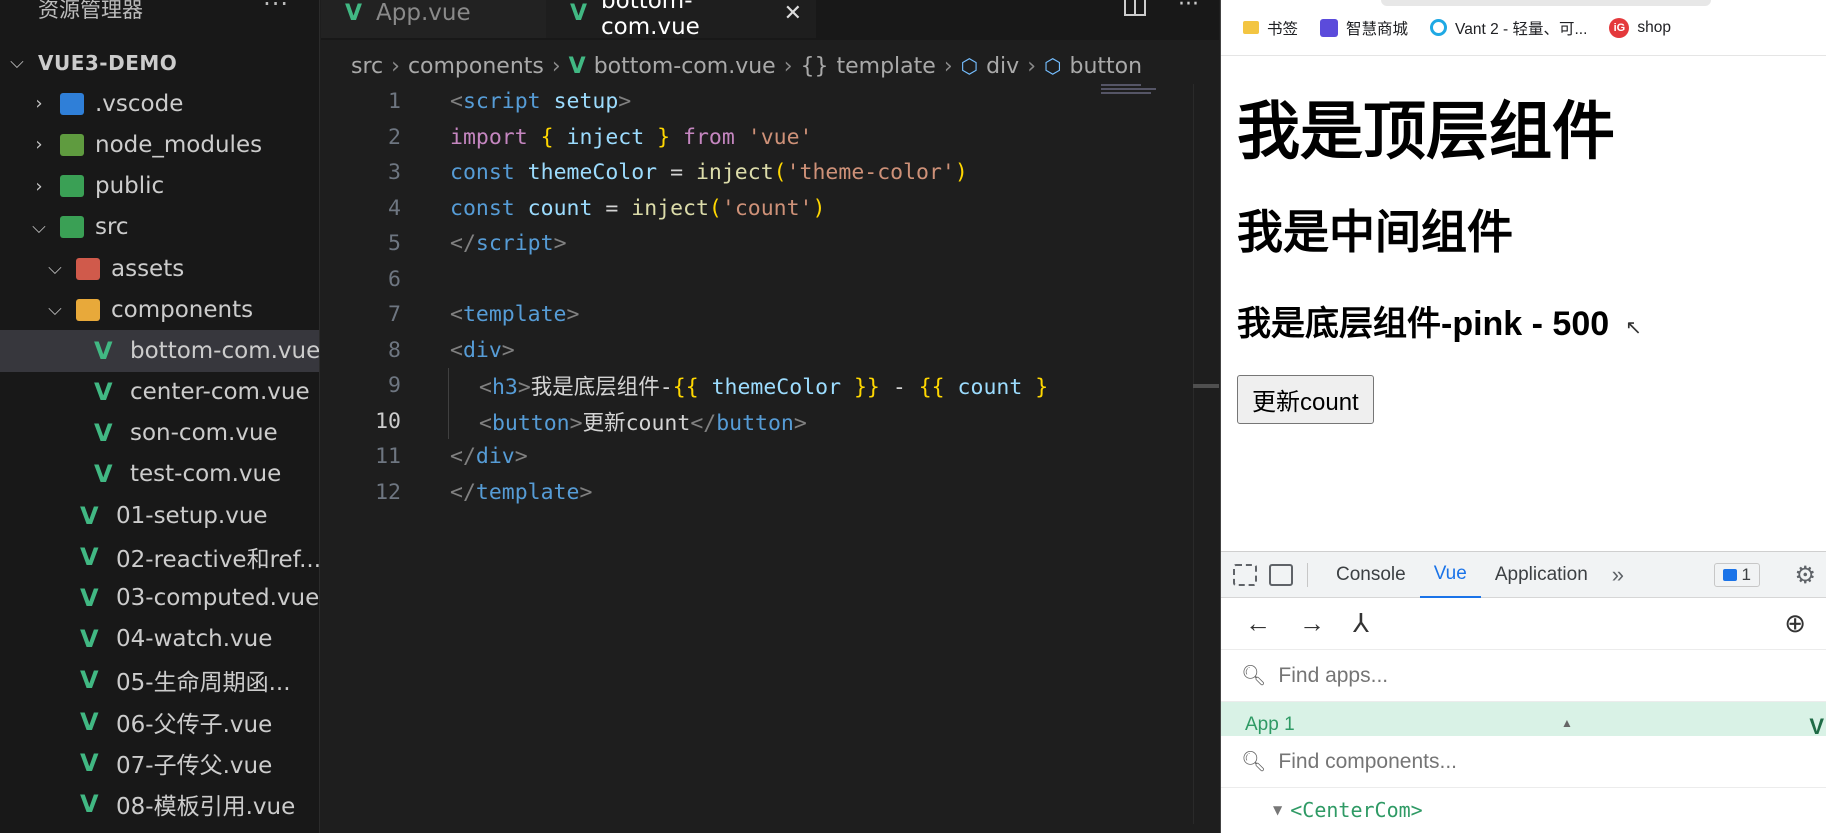 The image size is (1826, 833). Describe the element at coordinates (159, 515) in the screenshot. I see `tree-item-01-setup: V 01-setup.vue` at that location.